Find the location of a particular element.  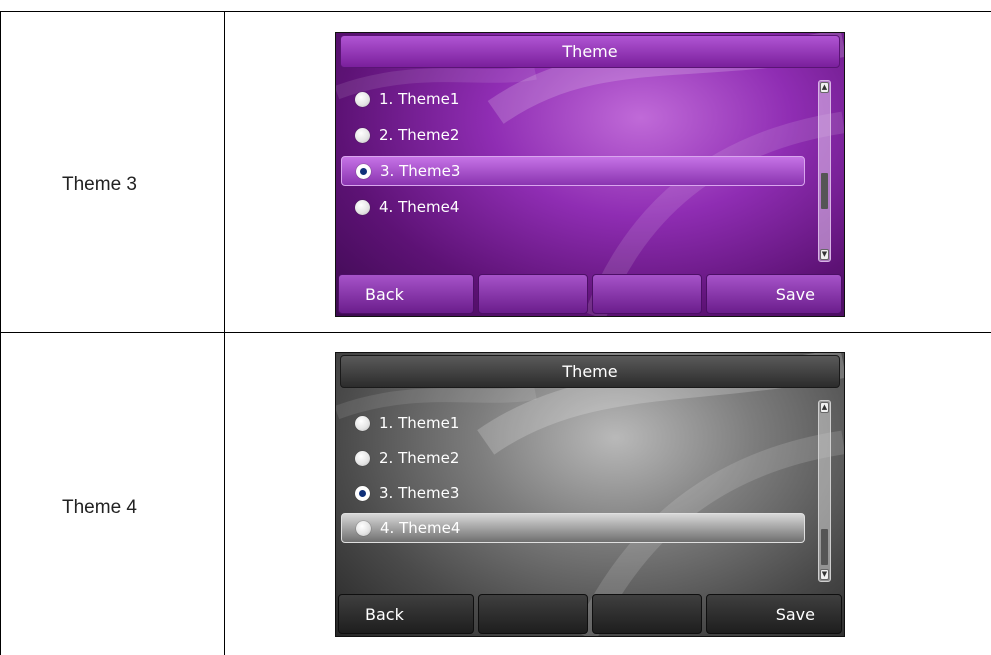

table-column-divider is located at coordinates (224, 333).